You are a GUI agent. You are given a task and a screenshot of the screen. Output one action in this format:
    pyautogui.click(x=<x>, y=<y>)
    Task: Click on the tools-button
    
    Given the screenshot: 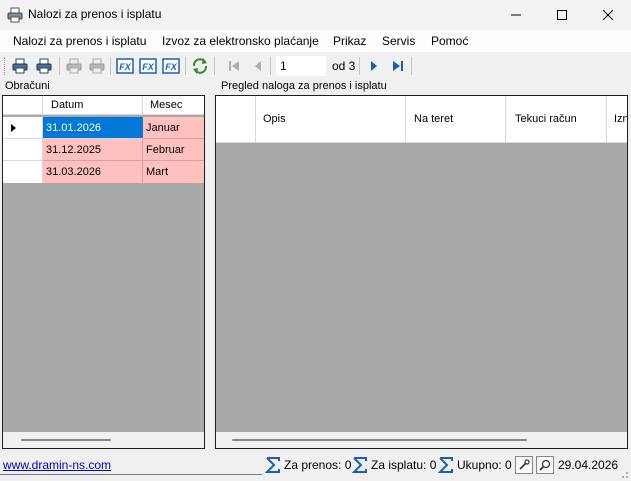 What is the action you would take?
    pyautogui.click(x=524, y=465)
    